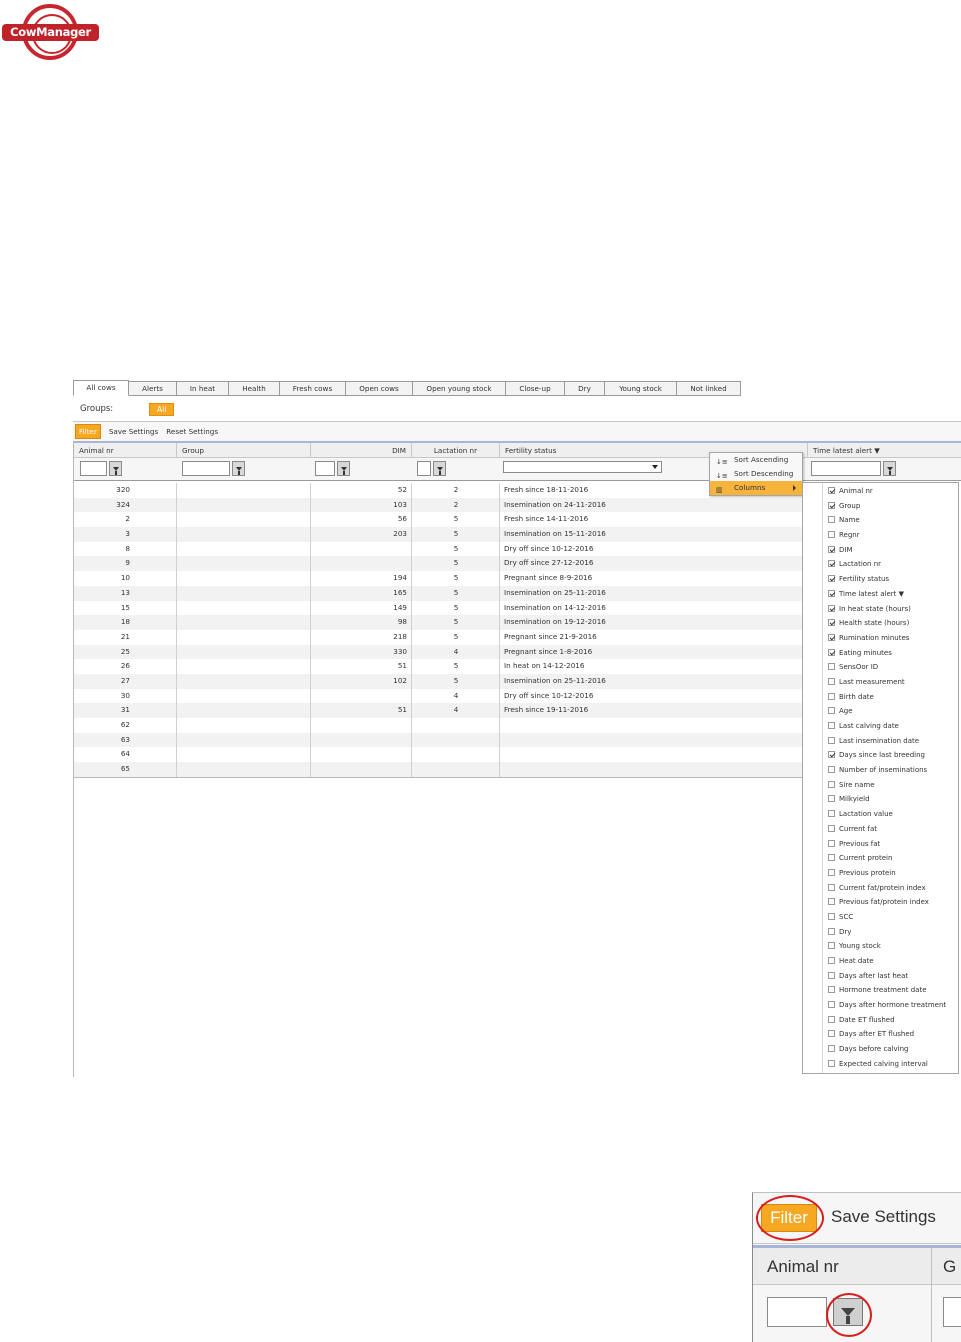 This screenshot has width=961, height=1342. What do you see at coordinates (162, 409) in the screenshot?
I see `group-all-button: All` at bounding box center [162, 409].